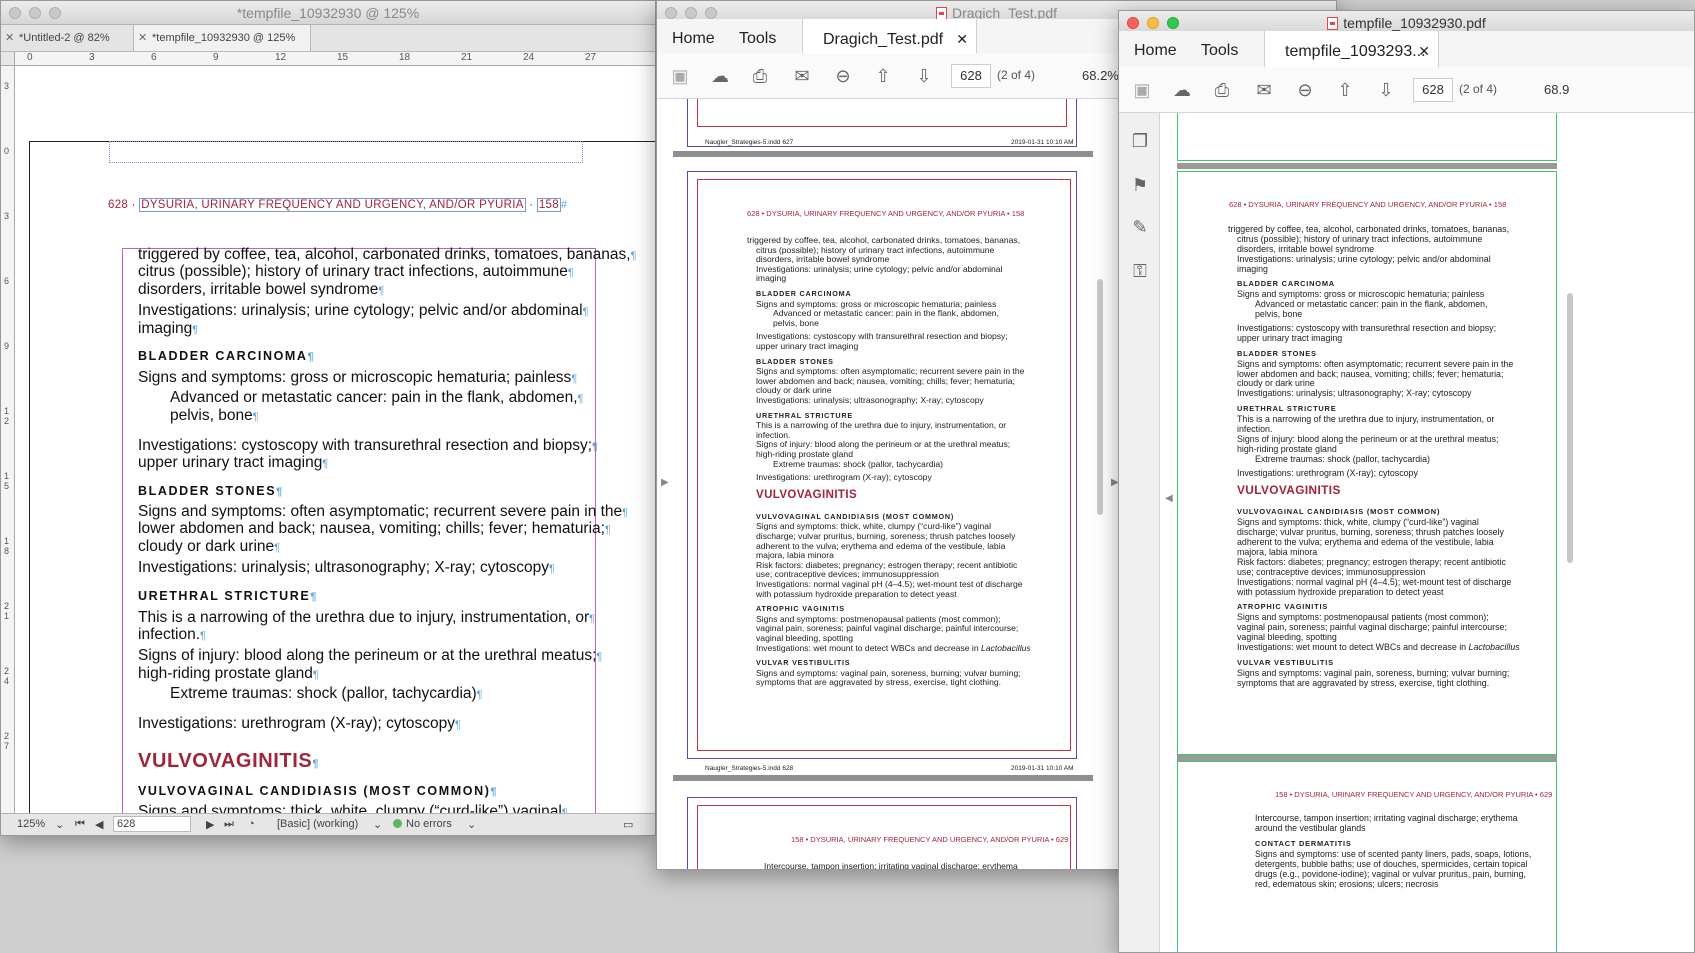  What do you see at coordinates (405, 57) in the screenshot?
I see `ruler-tick-label: 18` at bounding box center [405, 57].